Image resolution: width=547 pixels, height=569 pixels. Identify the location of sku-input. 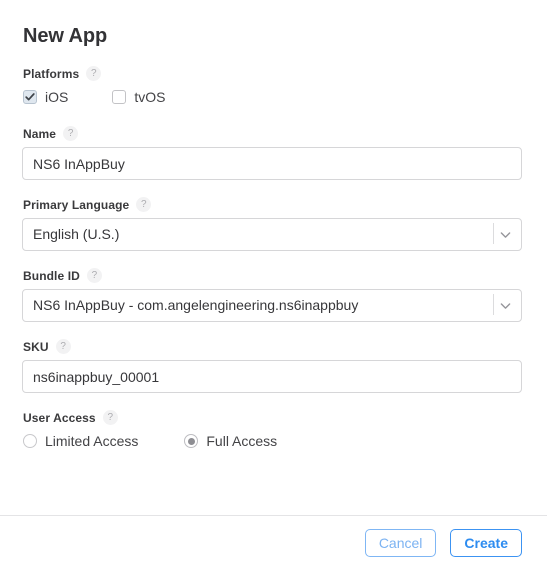
(272, 376).